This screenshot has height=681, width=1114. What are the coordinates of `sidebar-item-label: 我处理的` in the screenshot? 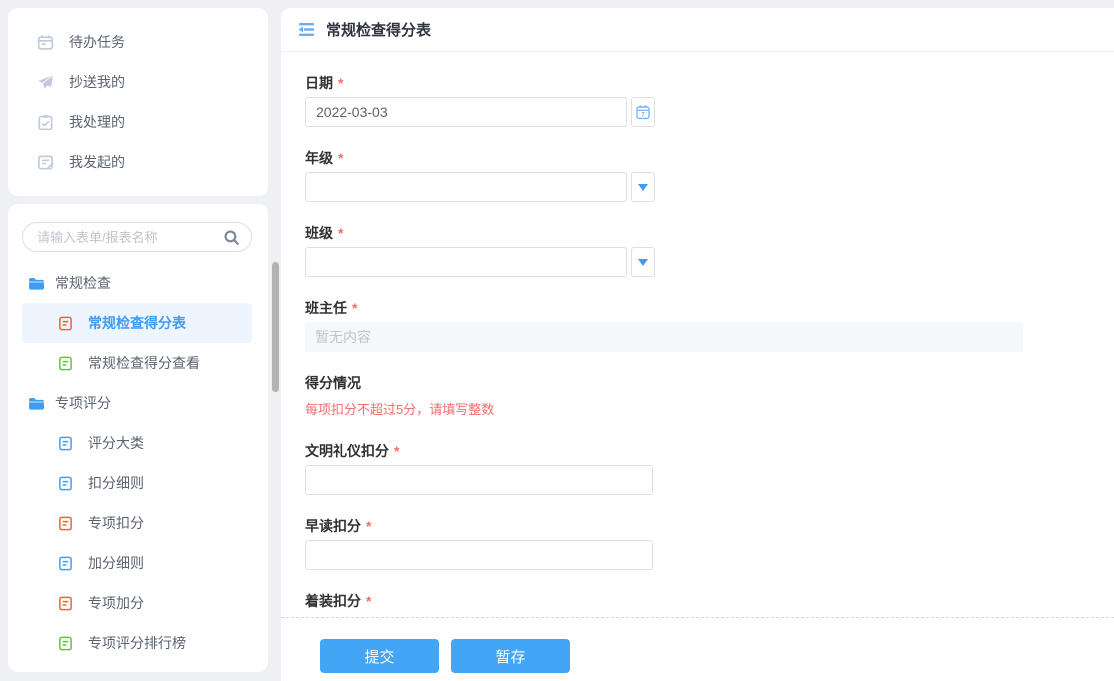 It's located at (97, 122).